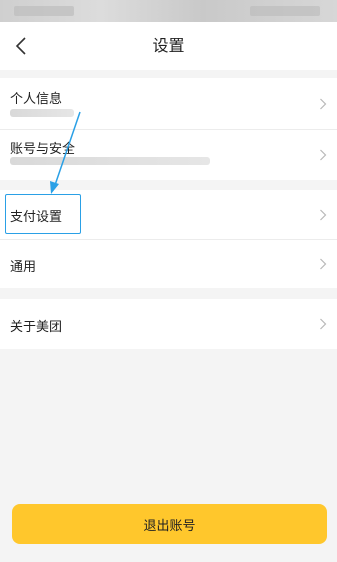  Describe the element at coordinates (36, 327) in the screenshot. I see `settings-item-label: 关于美团` at that location.